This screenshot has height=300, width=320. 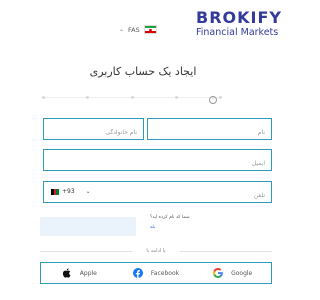 I want to click on language-label: FAS, so click(x=134, y=29).